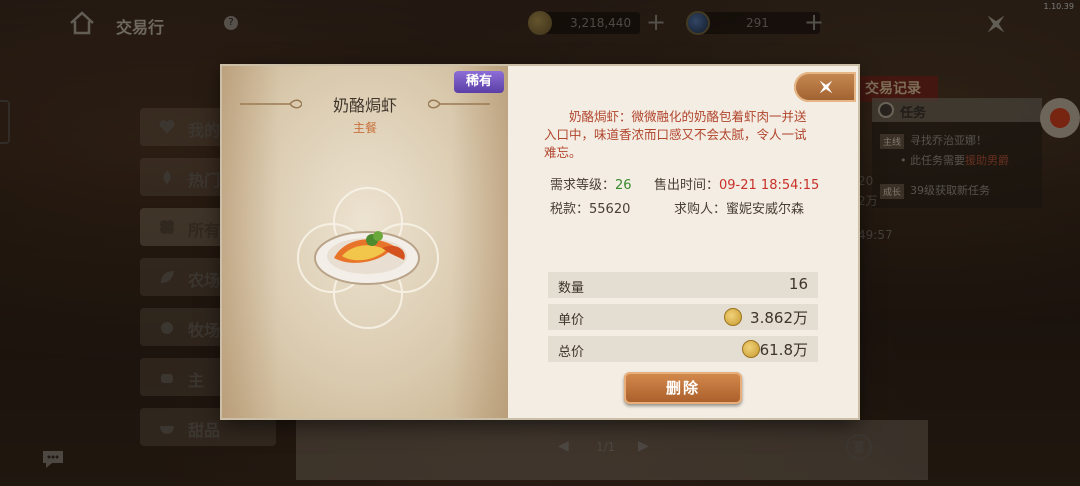  What do you see at coordinates (364, 105) in the screenshot?
I see `item-name: 奶酪焗虾` at bounding box center [364, 105].